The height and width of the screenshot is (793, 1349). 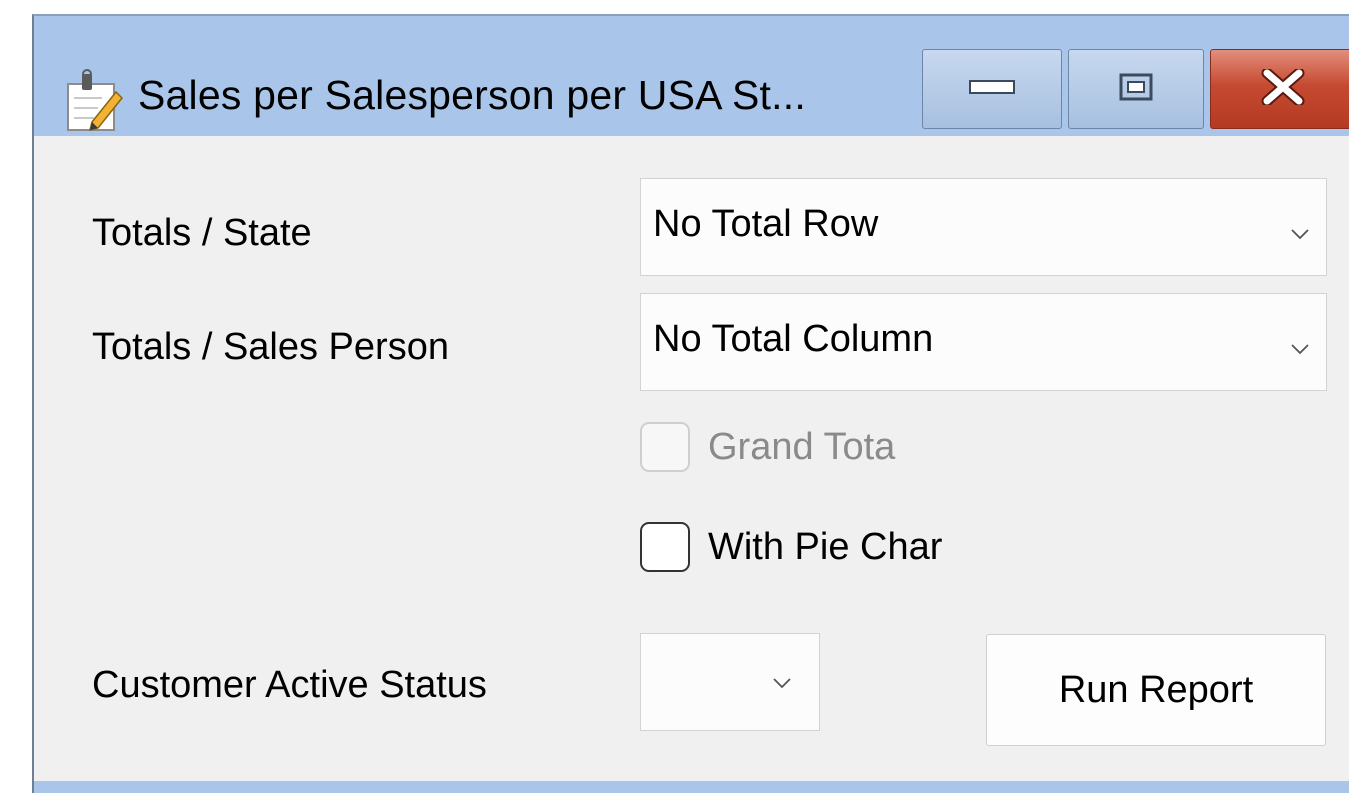 I want to click on with-pie-chart-checkbox, so click(x=665, y=547).